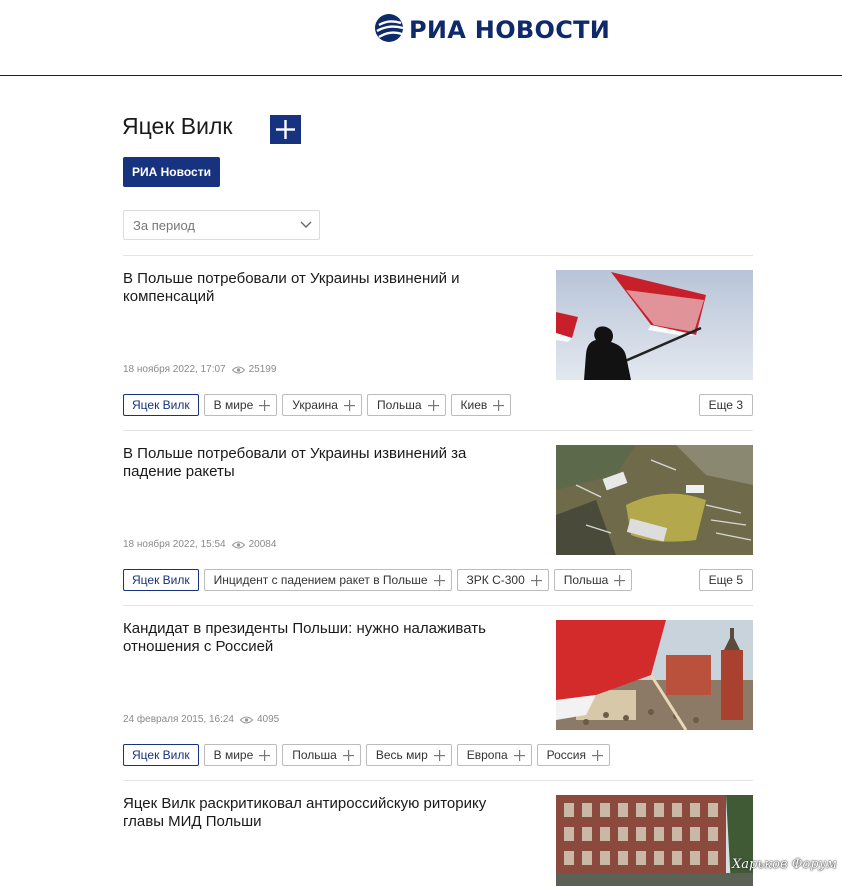 The height and width of the screenshot is (886, 842). What do you see at coordinates (306, 224) in the screenshot?
I see `chevron-down-icon` at bounding box center [306, 224].